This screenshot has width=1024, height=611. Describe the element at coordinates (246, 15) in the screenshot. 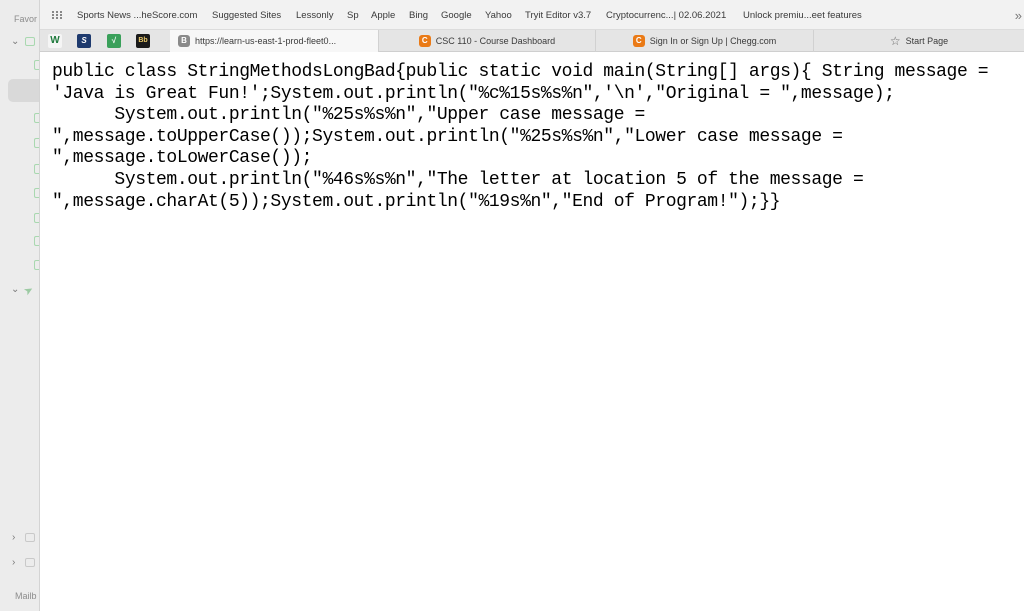

I see `favorite-link: Suggested Sites` at that location.